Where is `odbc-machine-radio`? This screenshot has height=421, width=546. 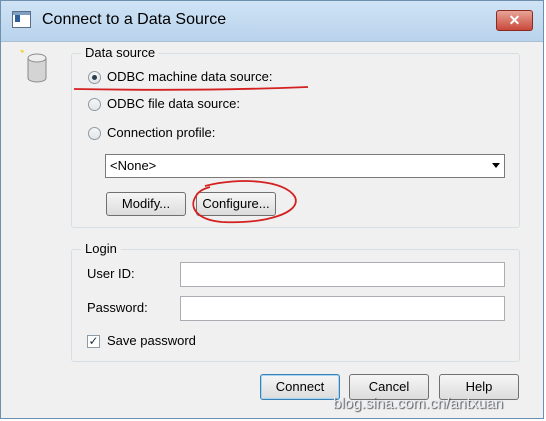
odbc-machine-radio is located at coordinates (94, 77).